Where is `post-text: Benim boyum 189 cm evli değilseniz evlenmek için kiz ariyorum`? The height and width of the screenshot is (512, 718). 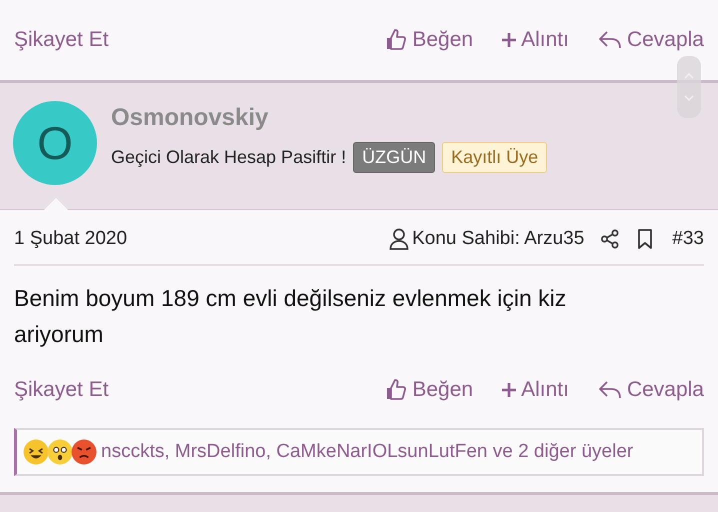 post-text: Benim boyum 189 cm evli değilseniz evlenmek için kiz ariyorum is located at coordinates (291, 316).